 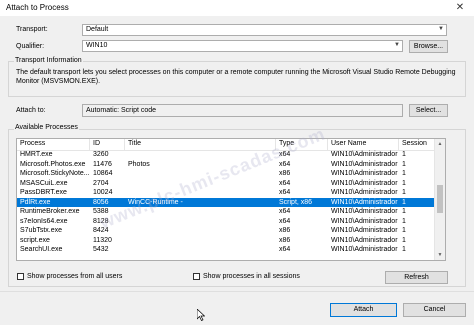 I want to click on table-row: script.exe 11320 x86 WIN10\Administrador 1, so click(x=226, y=241).